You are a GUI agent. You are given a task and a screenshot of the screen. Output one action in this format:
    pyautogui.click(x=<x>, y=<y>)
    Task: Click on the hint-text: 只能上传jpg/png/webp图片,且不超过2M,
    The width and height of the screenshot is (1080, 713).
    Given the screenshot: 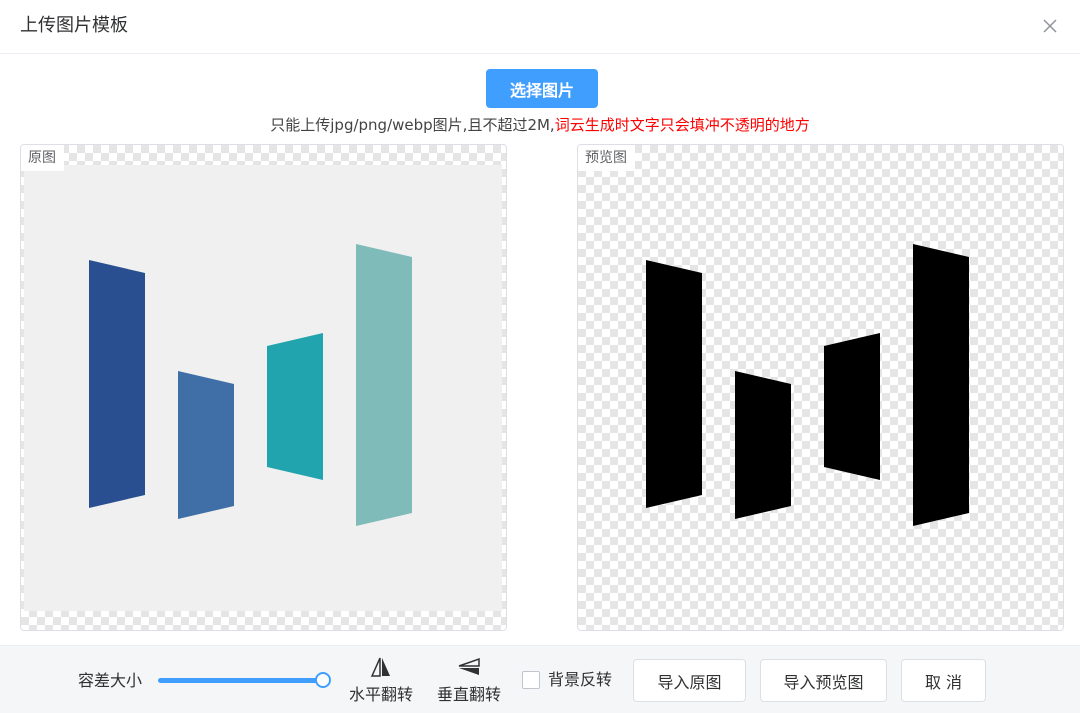 What is the action you would take?
    pyautogui.click(x=412, y=125)
    